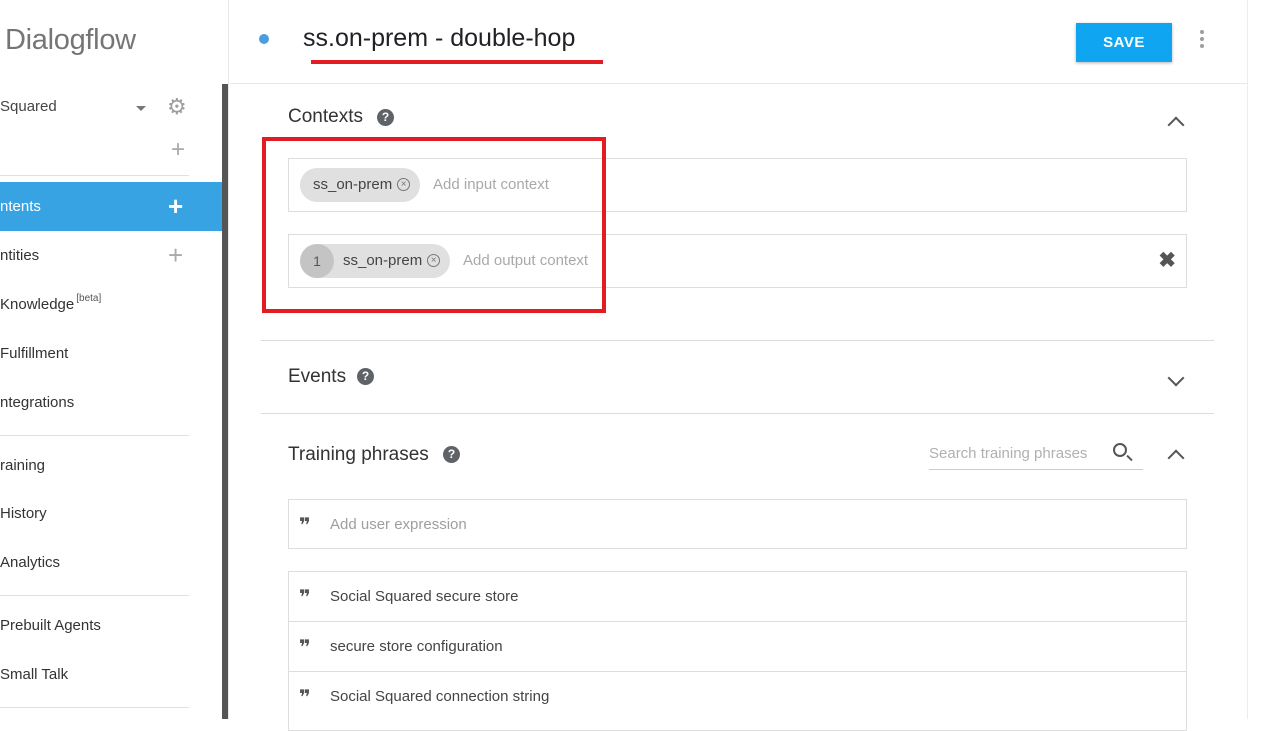 The image size is (1265, 731). What do you see at coordinates (20, 206) in the screenshot?
I see `sidebar-item-label: ntents` at bounding box center [20, 206].